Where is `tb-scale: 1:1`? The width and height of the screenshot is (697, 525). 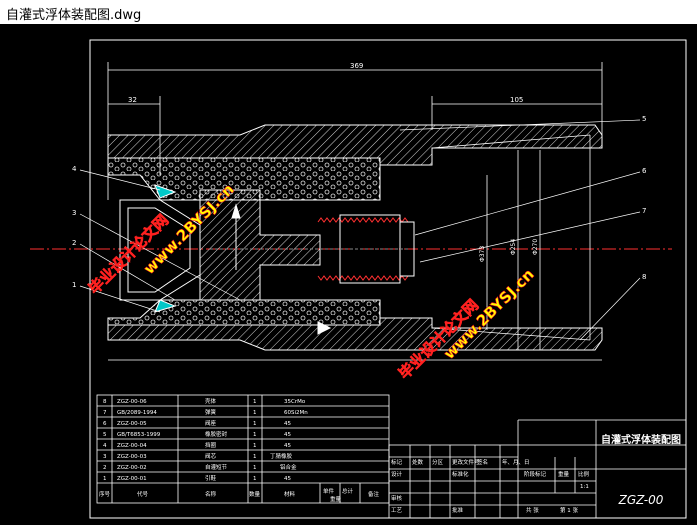
tb-scale: 1:1 is located at coordinates (584, 487).